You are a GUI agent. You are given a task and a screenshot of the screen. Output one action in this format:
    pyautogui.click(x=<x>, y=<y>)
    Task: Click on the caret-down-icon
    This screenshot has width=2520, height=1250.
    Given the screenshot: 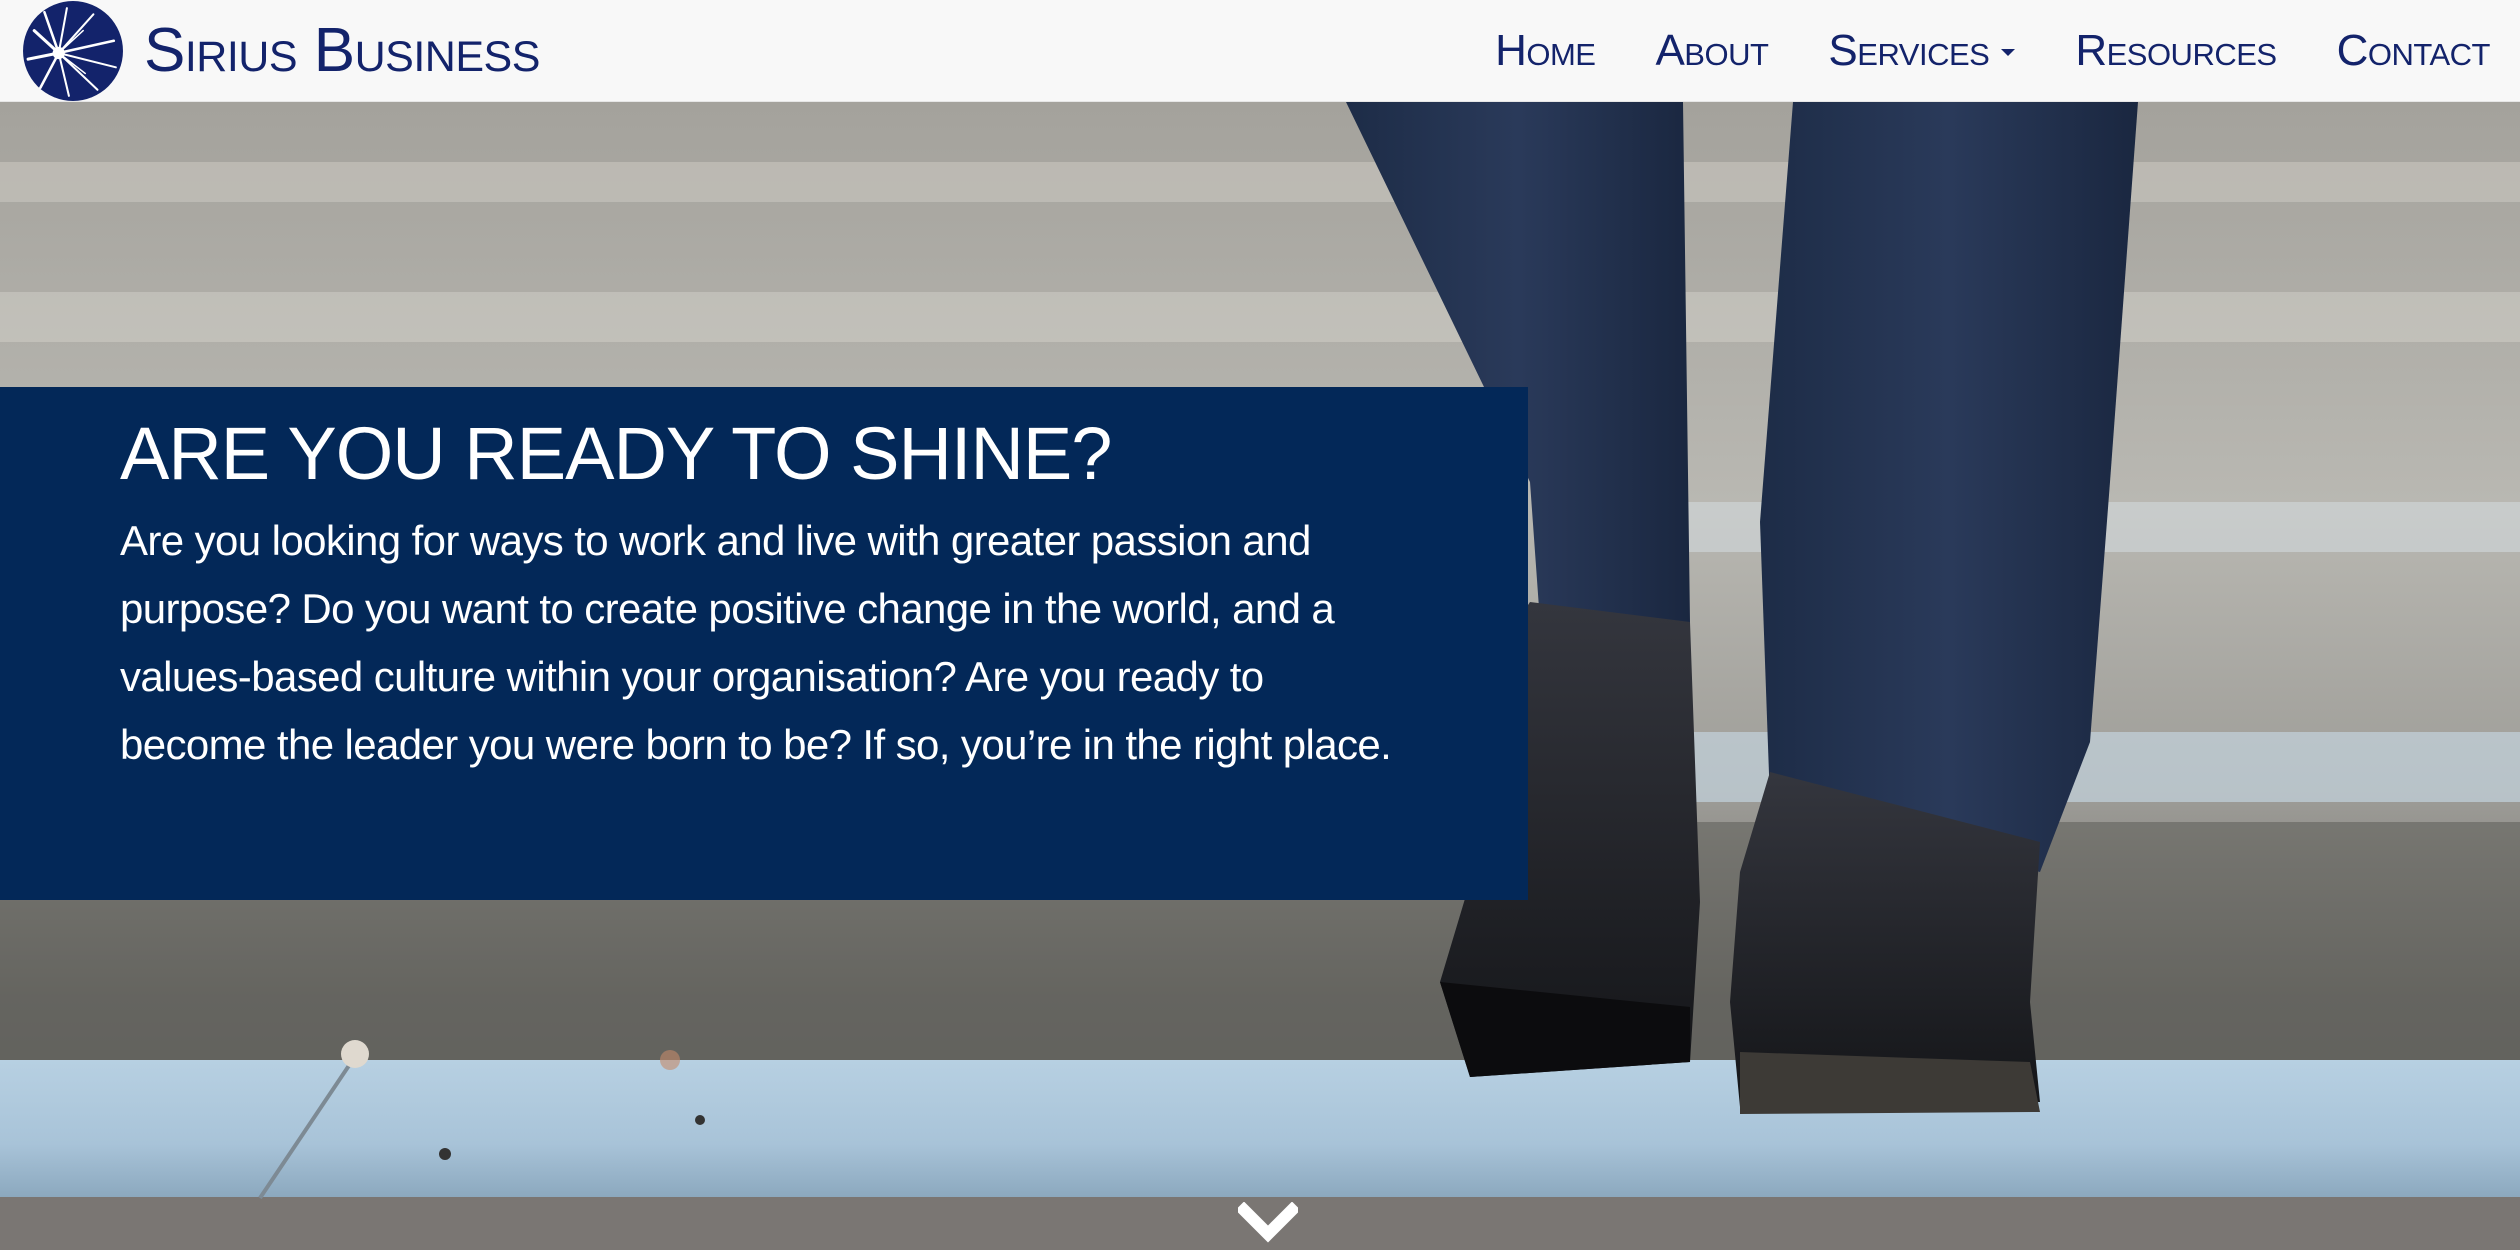 What is the action you would take?
    pyautogui.click(x=2008, y=52)
    